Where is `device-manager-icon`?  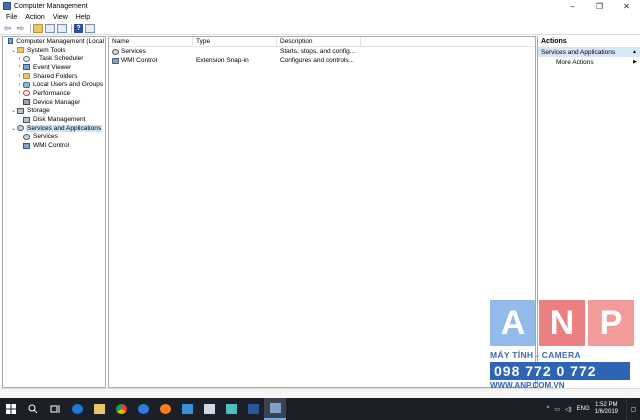
device-manager-icon is located at coordinates (26, 102).